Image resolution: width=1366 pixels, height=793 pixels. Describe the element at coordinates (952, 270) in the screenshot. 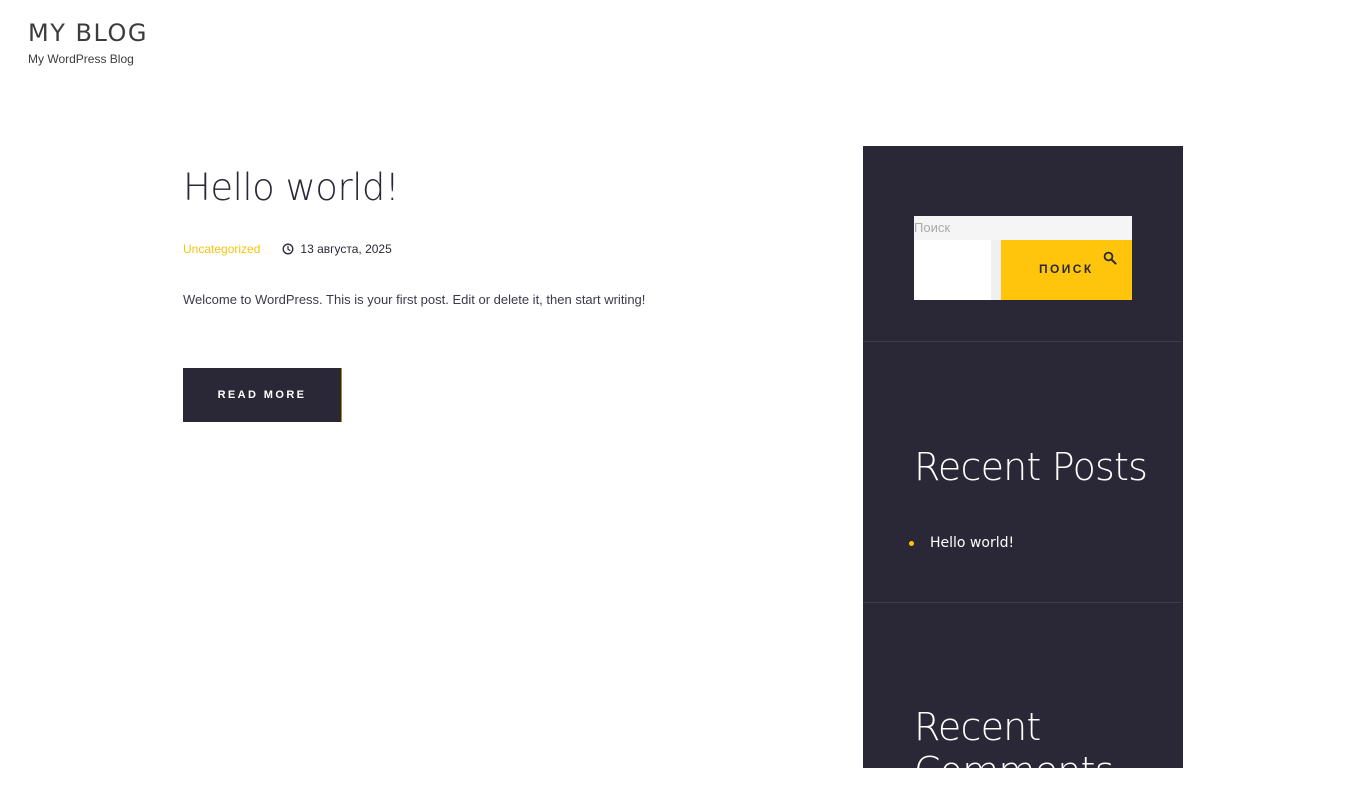

I see `search-input` at that location.